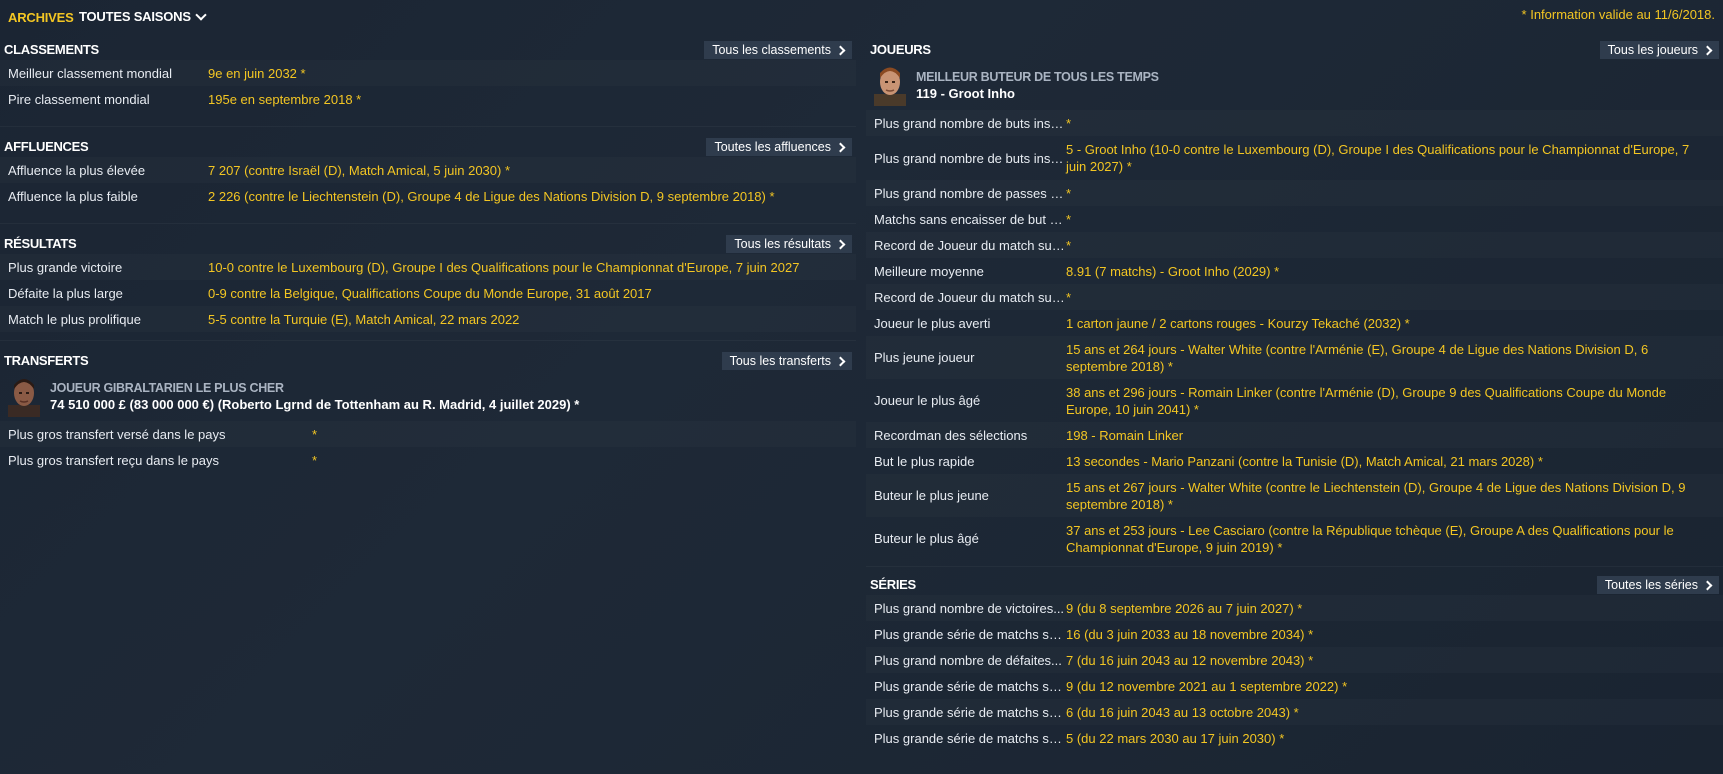 This screenshot has height=774, width=1723. Describe the element at coordinates (135, 16) in the screenshot. I see `season-dropdown-label: TOUTES SAISONS` at that location.